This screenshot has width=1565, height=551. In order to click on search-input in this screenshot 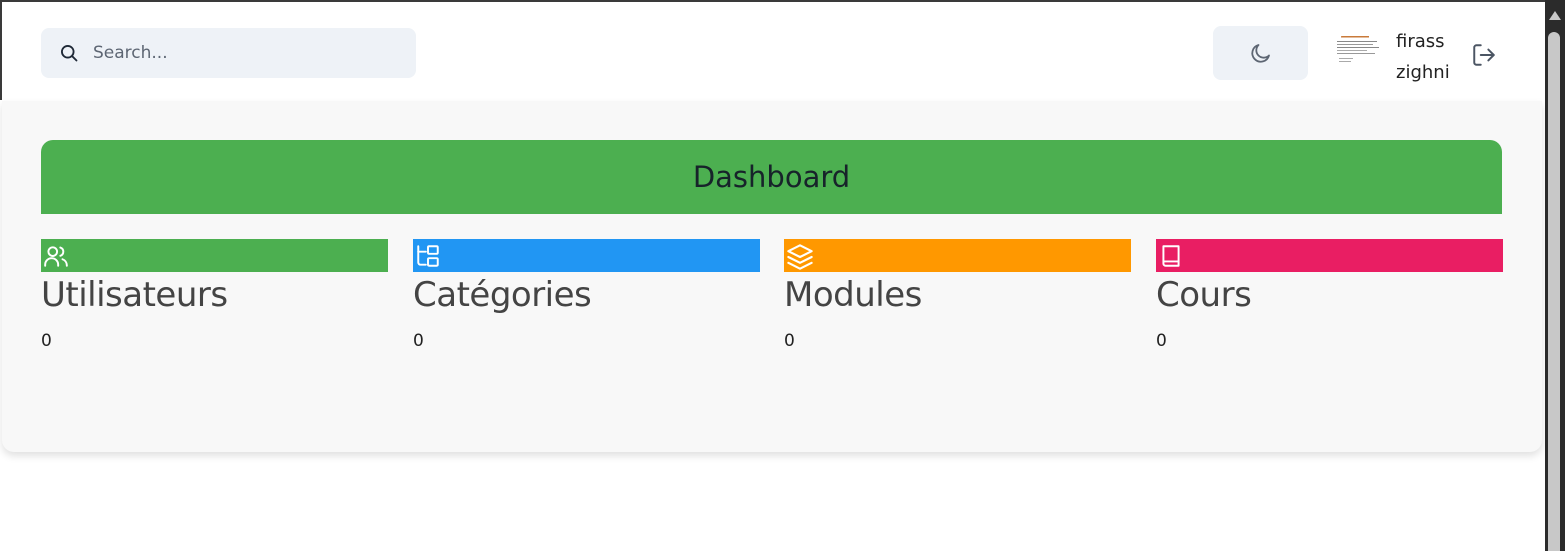, I will do `click(243, 53)`.